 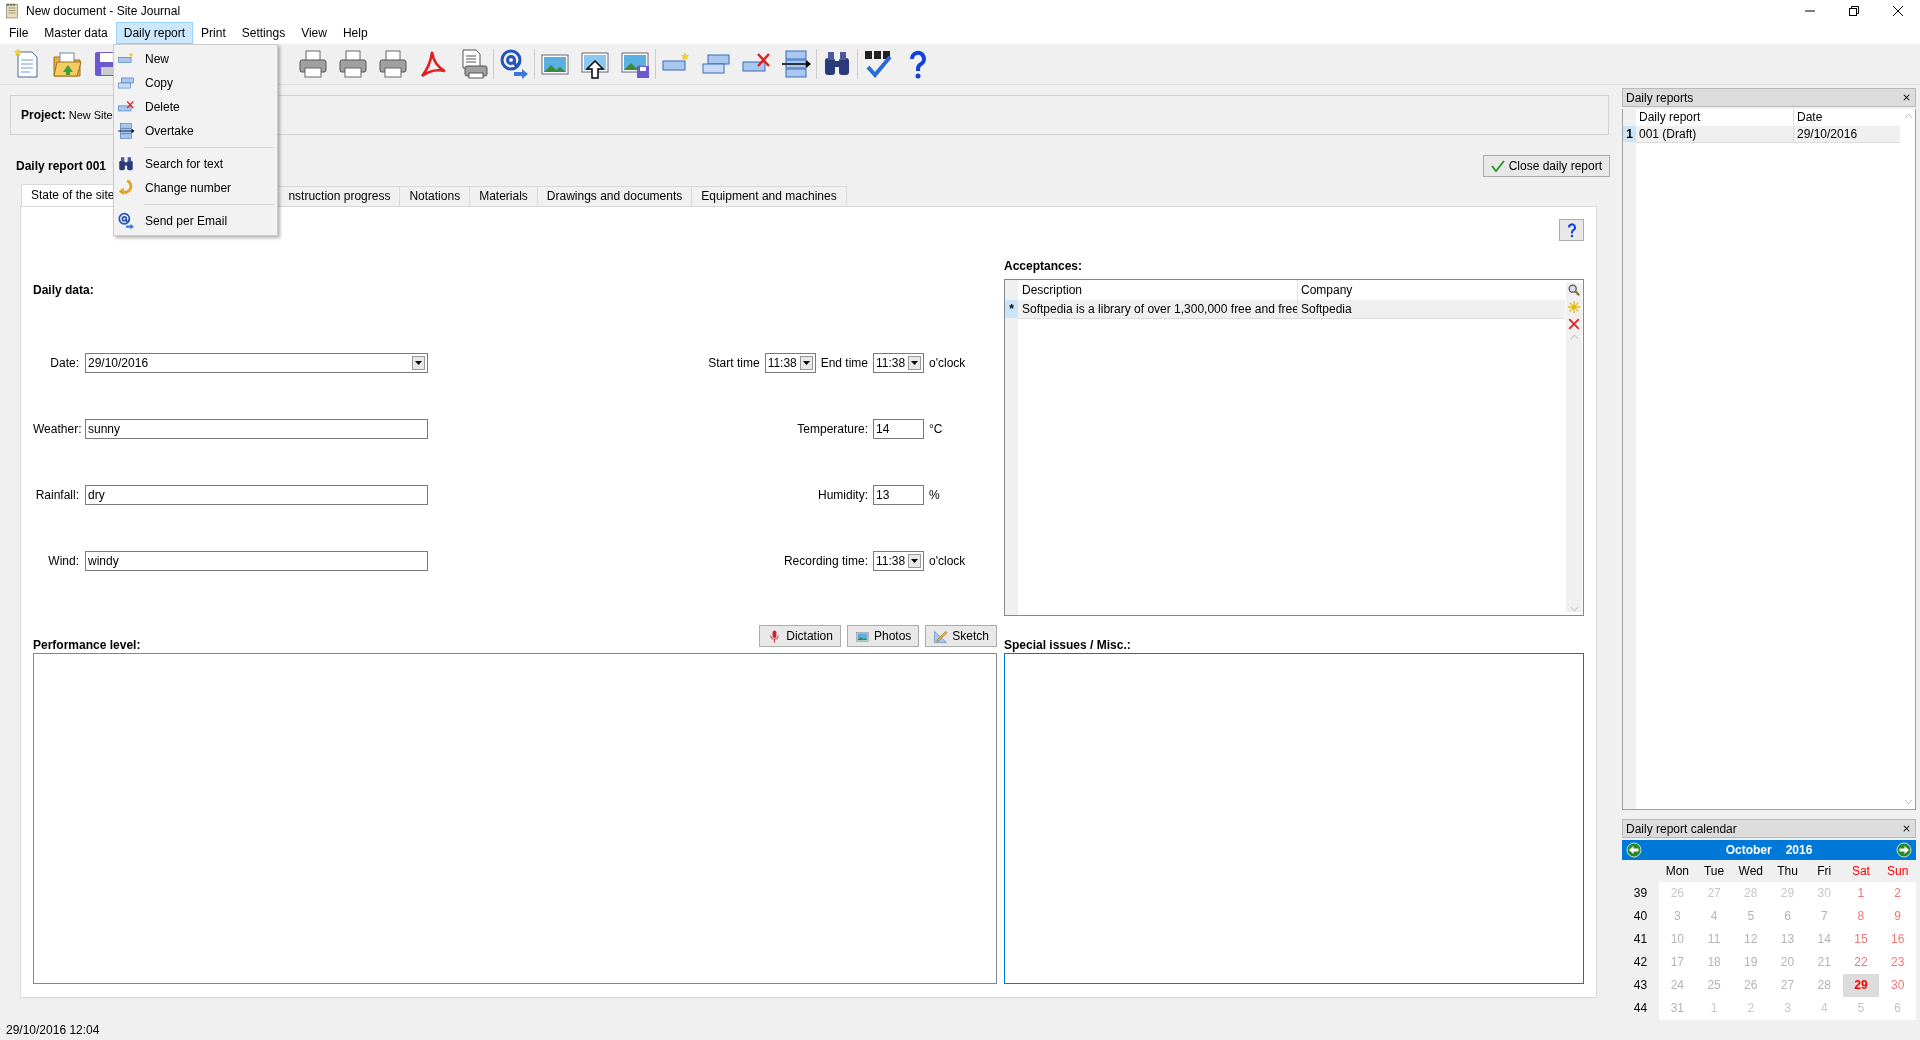 What do you see at coordinates (76, 33) in the screenshot?
I see `menu-item: Master data` at bounding box center [76, 33].